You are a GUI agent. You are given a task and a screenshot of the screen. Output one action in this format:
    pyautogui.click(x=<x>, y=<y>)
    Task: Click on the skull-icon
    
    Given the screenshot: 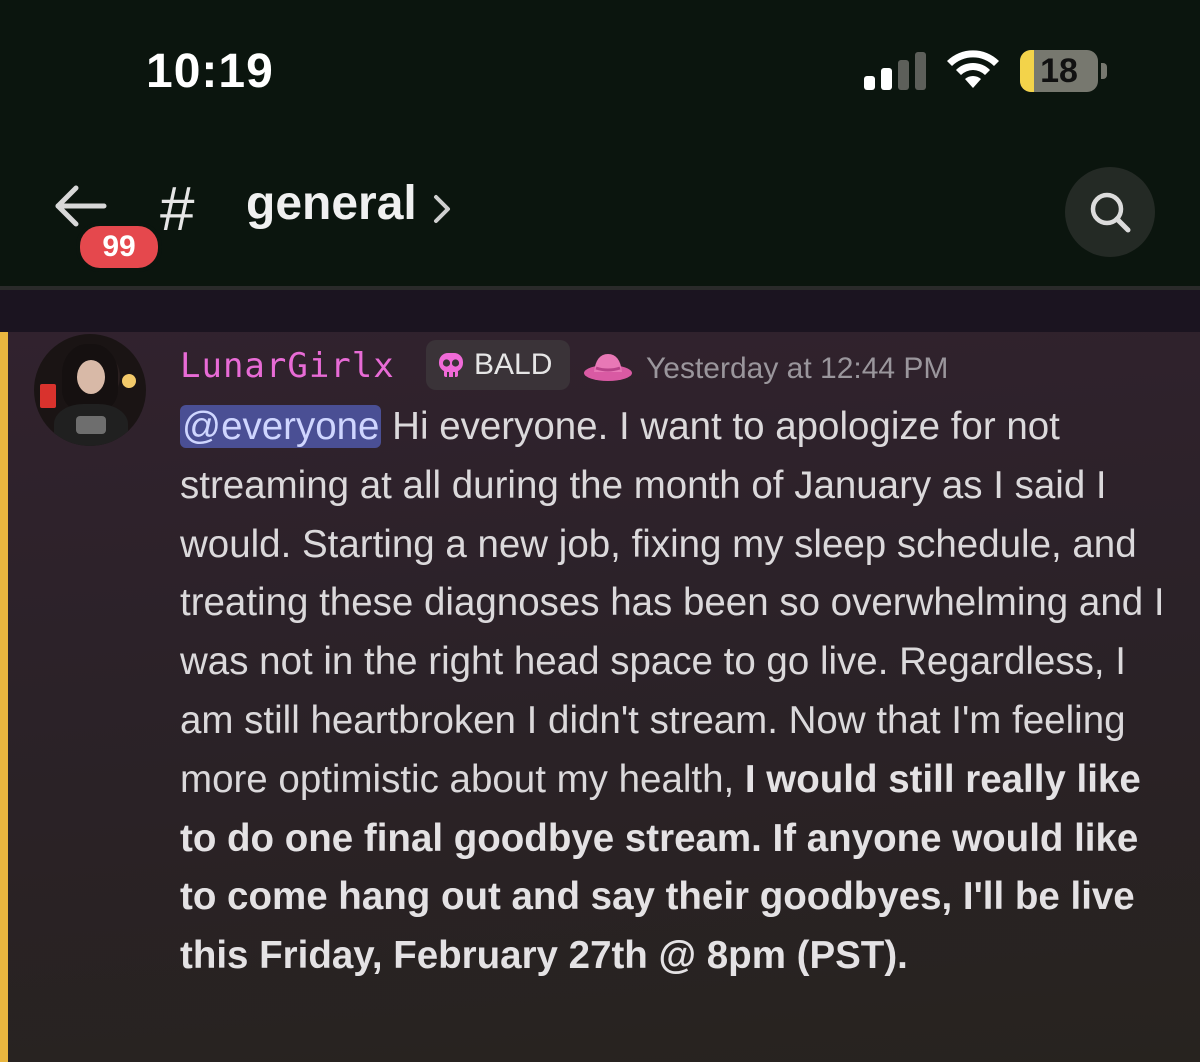 What is the action you would take?
    pyautogui.click(x=451, y=365)
    